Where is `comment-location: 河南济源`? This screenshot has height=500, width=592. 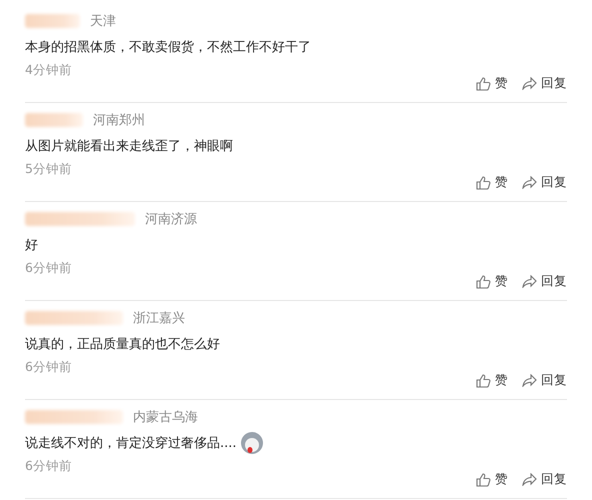
comment-location: 河南济源 is located at coordinates (171, 219).